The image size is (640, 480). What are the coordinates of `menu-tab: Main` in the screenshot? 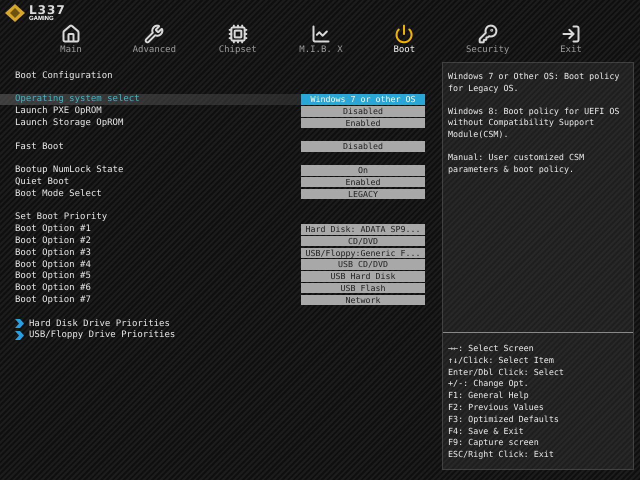 It's located at (71, 39).